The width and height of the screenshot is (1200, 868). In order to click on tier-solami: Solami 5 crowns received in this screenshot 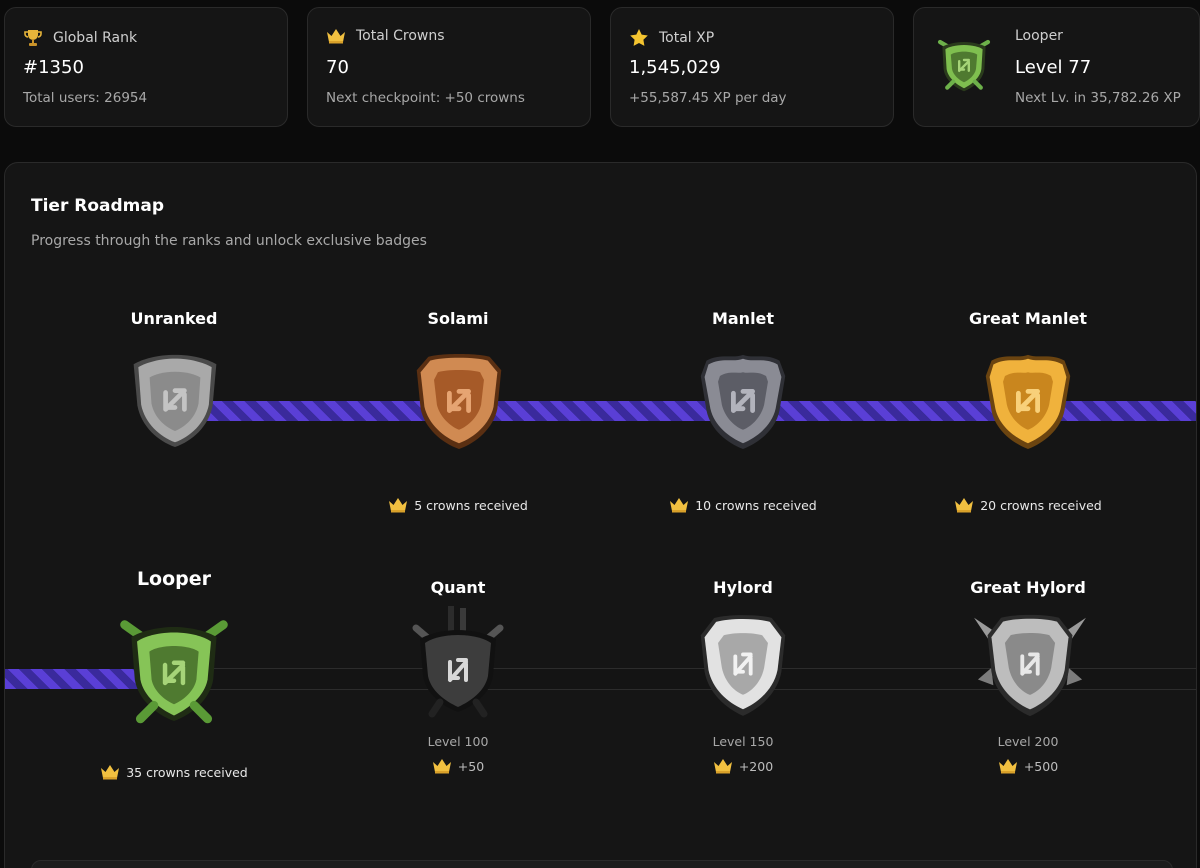, I will do `click(458, 411)`.